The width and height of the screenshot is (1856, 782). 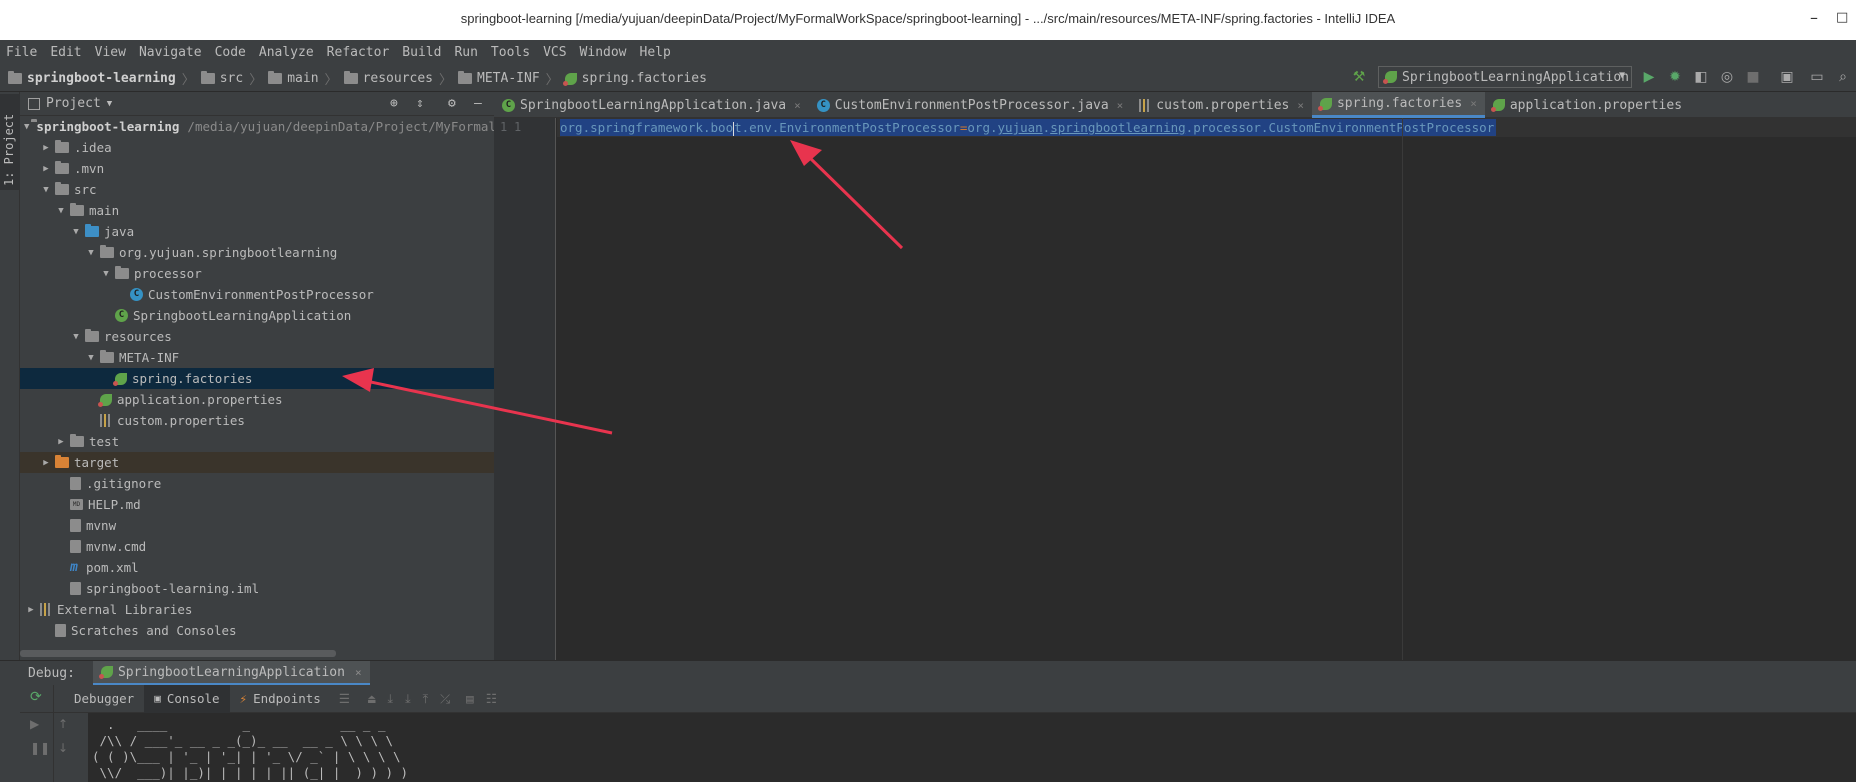 I want to click on tree-node: ▶ .idea, so click(x=257, y=147).